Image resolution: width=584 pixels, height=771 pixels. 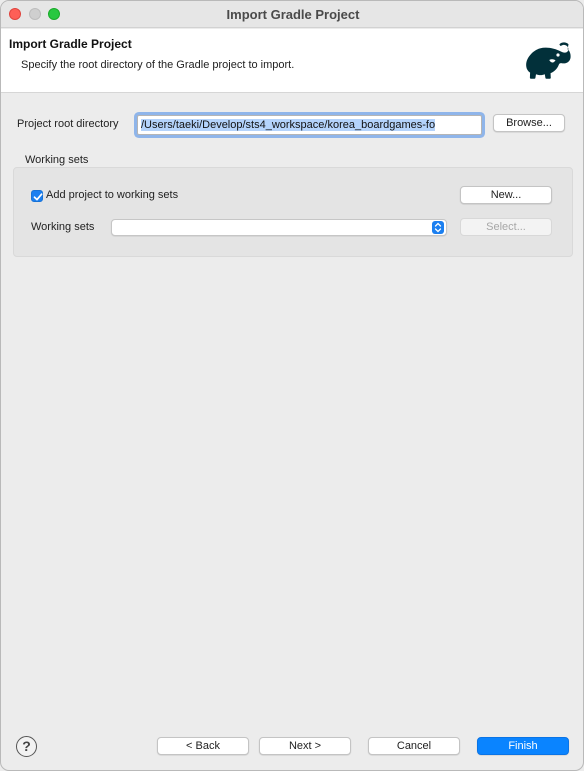 What do you see at coordinates (26, 746) in the screenshot?
I see `help-icon: ?` at bounding box center [26, 746].